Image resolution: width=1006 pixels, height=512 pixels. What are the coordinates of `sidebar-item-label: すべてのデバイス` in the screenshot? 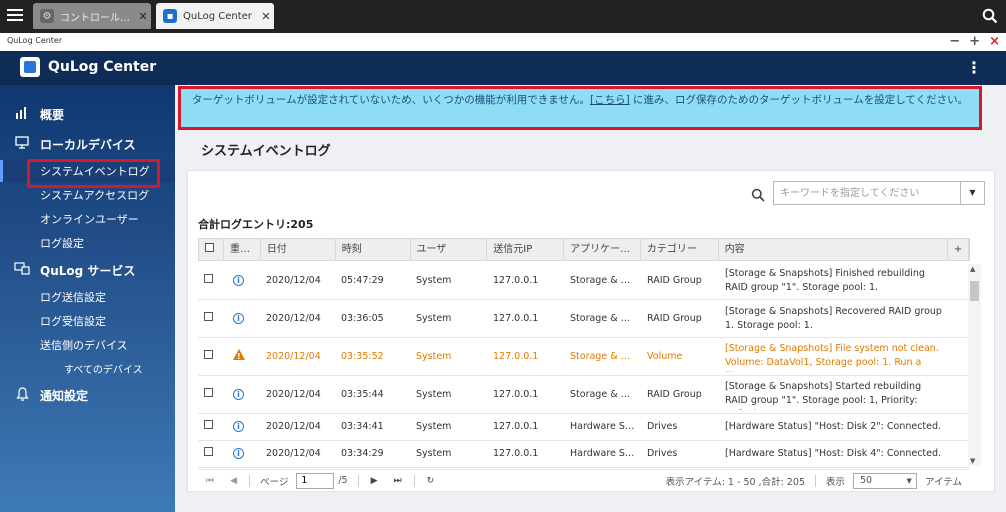 It's located at (103, 370).